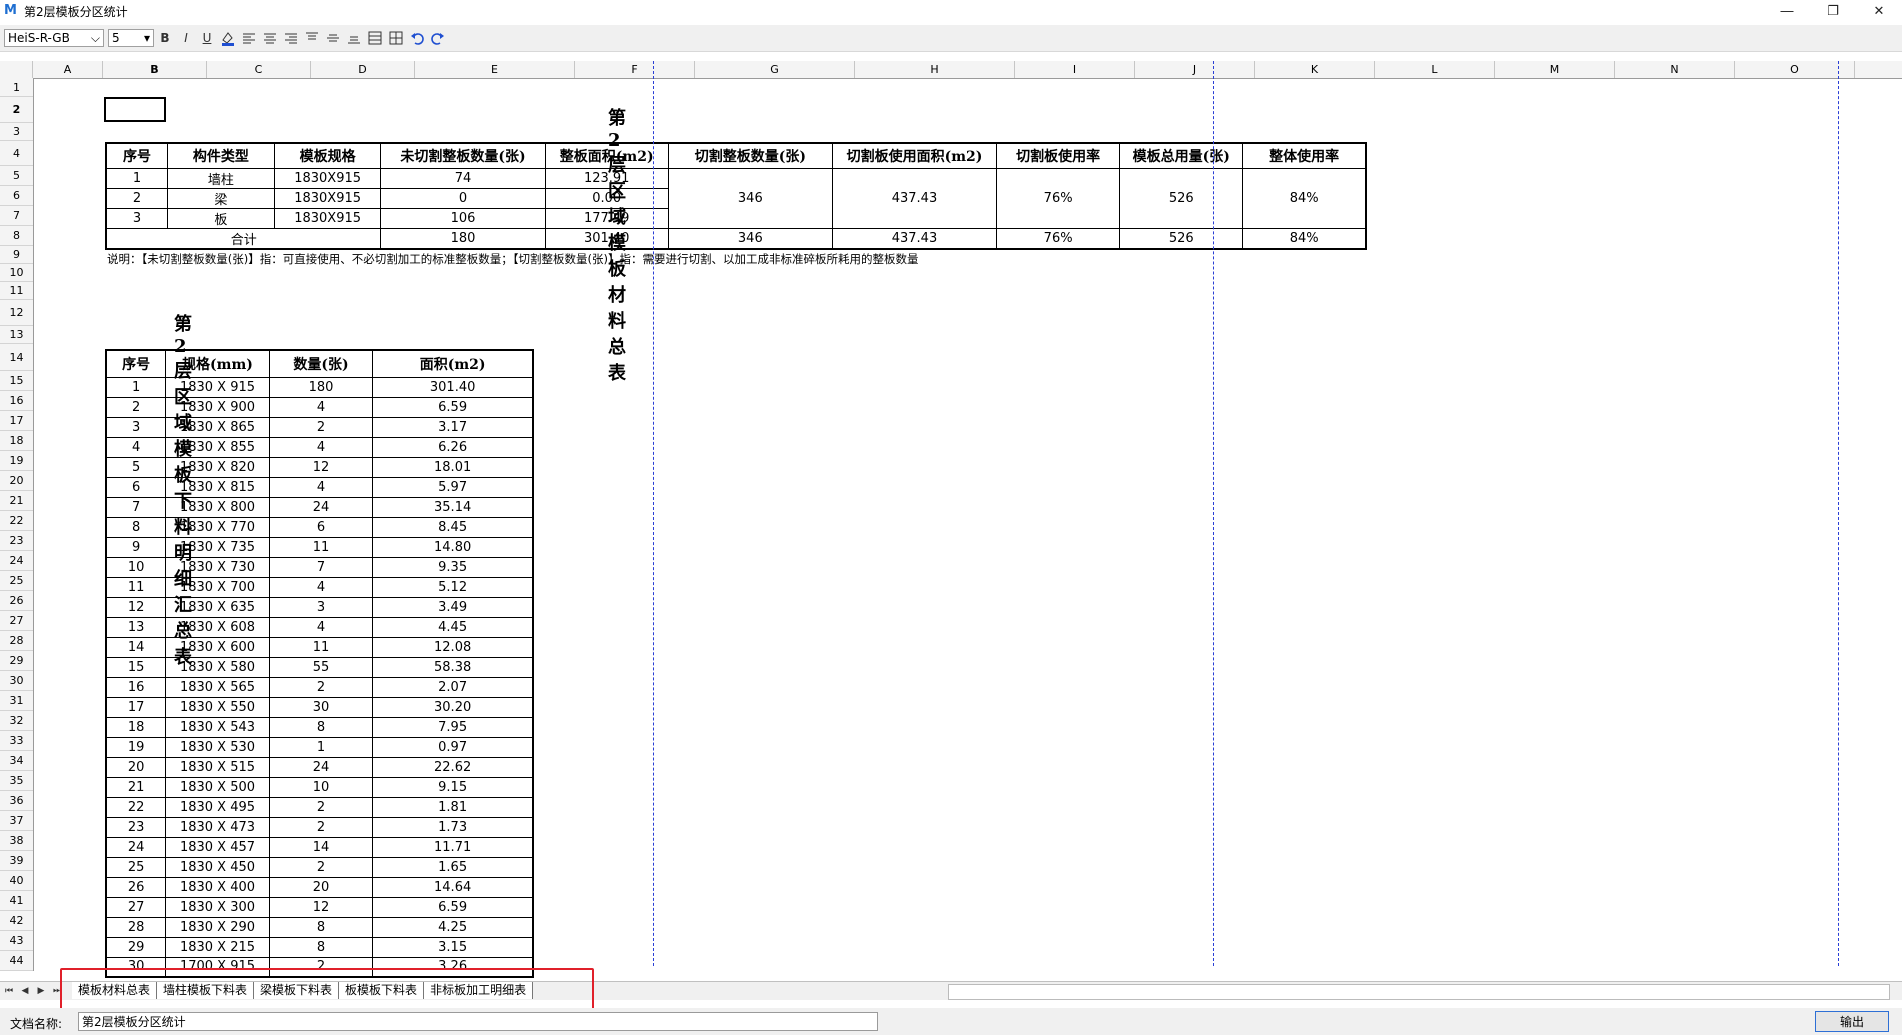 The image size is (1902, 1035). What do you see at coordinates (16, 921) in the screenshot?
I see `row-header: 42` at bounding box center [16, 921].